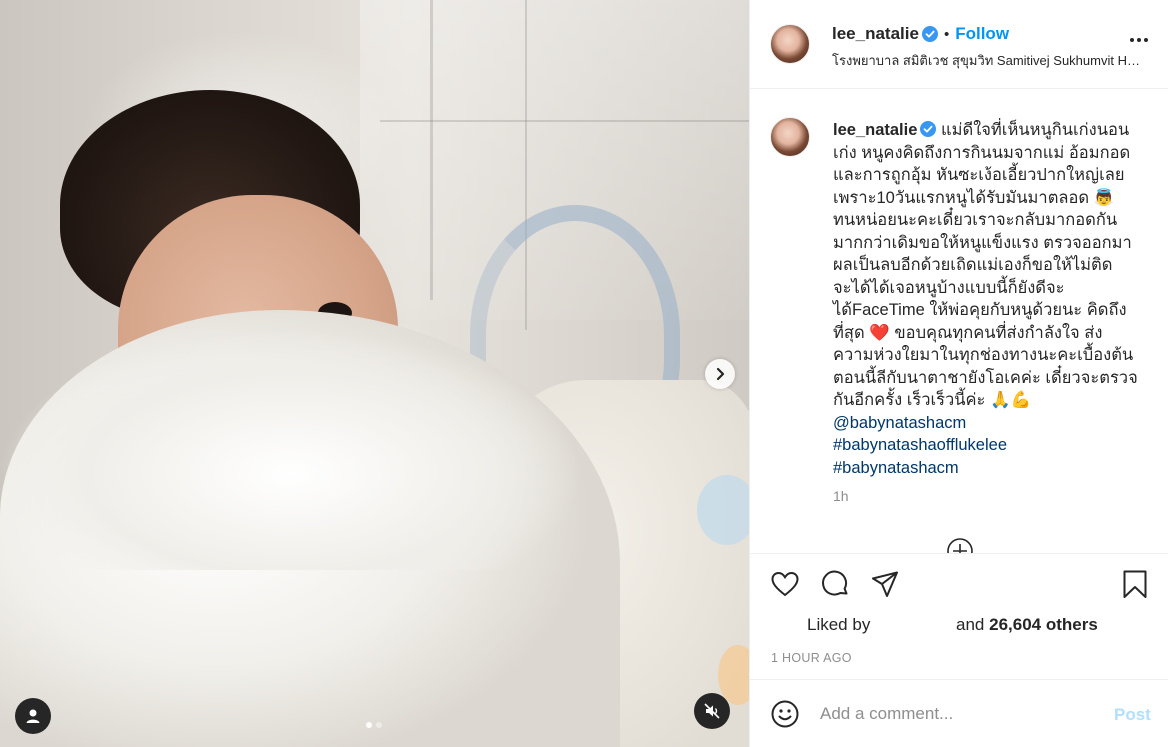 Image resolution: width=1168 pixels, height=747 pixels. Describe the element at coordinates (785, 584) in the screenshot. I see `heart-icon` at that location.